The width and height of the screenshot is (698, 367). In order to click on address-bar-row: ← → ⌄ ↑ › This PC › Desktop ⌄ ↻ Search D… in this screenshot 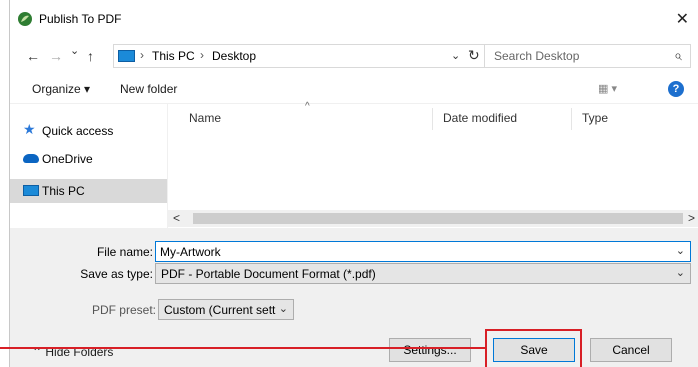, I will do `click(354, 56)`.